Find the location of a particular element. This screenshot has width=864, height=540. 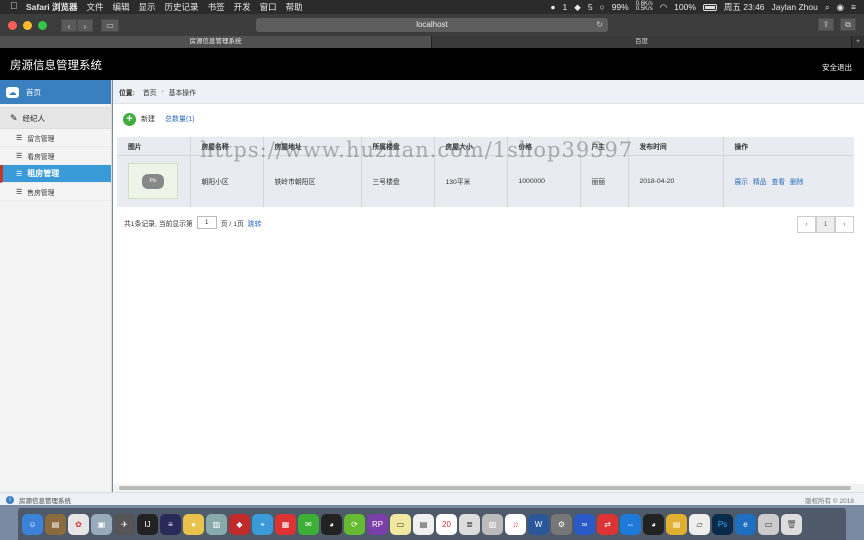

notification-center-icon: ≡ is located at coordinates (853, 7).